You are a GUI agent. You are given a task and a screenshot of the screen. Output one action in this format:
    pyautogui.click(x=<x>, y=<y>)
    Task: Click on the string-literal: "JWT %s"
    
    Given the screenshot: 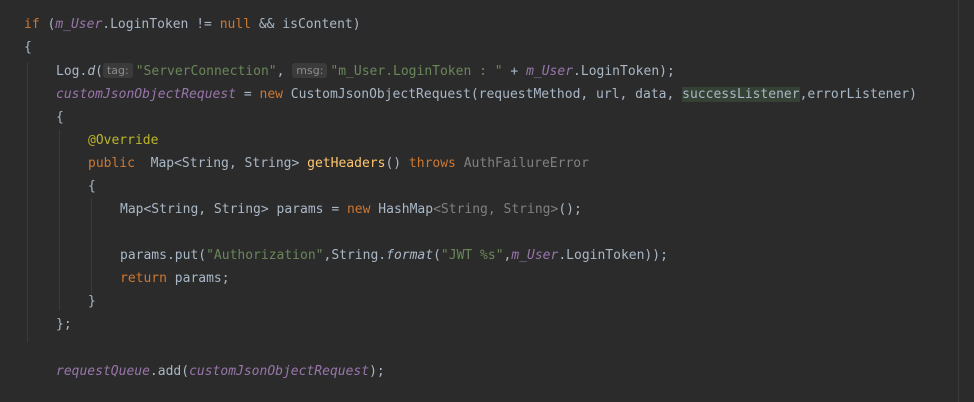 What is the action you would take?
    pyautogui.click(x=472, y=255)
    